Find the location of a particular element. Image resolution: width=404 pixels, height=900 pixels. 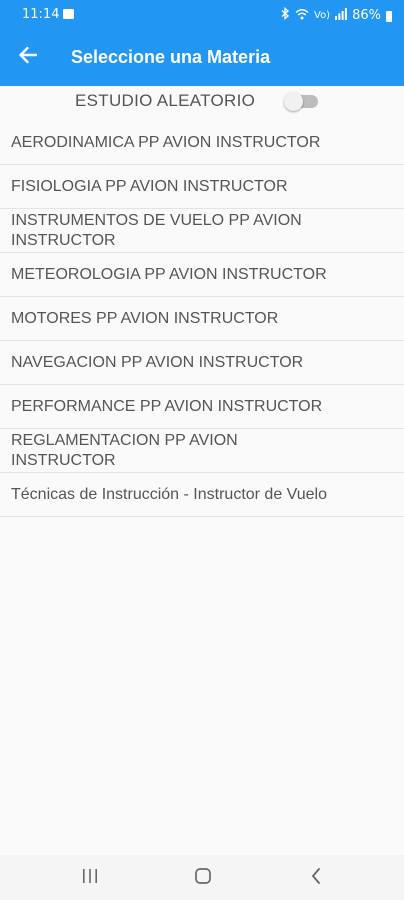

arrow-left-icon is located at coordinates (28, 57).